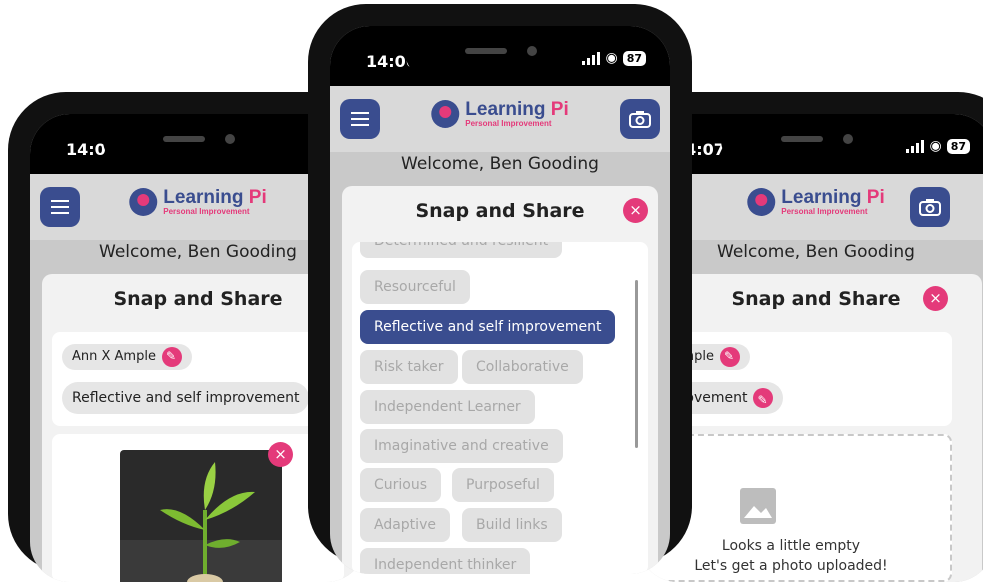 The width and height of the screenshot is (983, 582). I want to click on trait-option: Resourceful, so click(415, 287).